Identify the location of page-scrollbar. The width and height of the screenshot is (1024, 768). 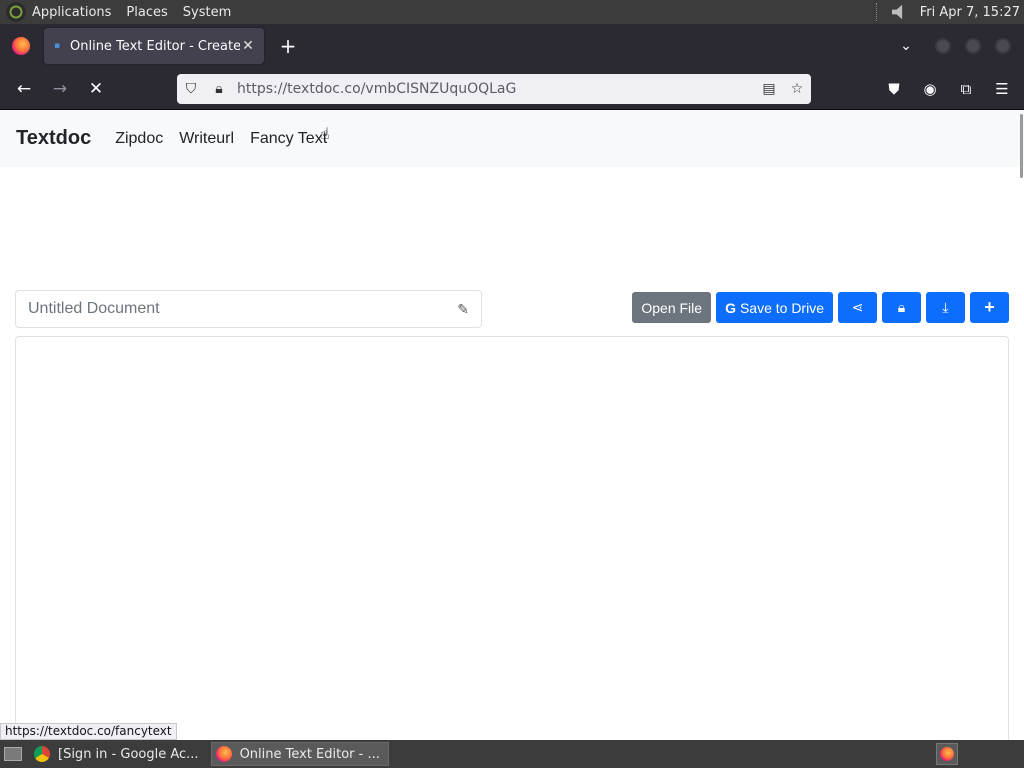
(1021, 146).